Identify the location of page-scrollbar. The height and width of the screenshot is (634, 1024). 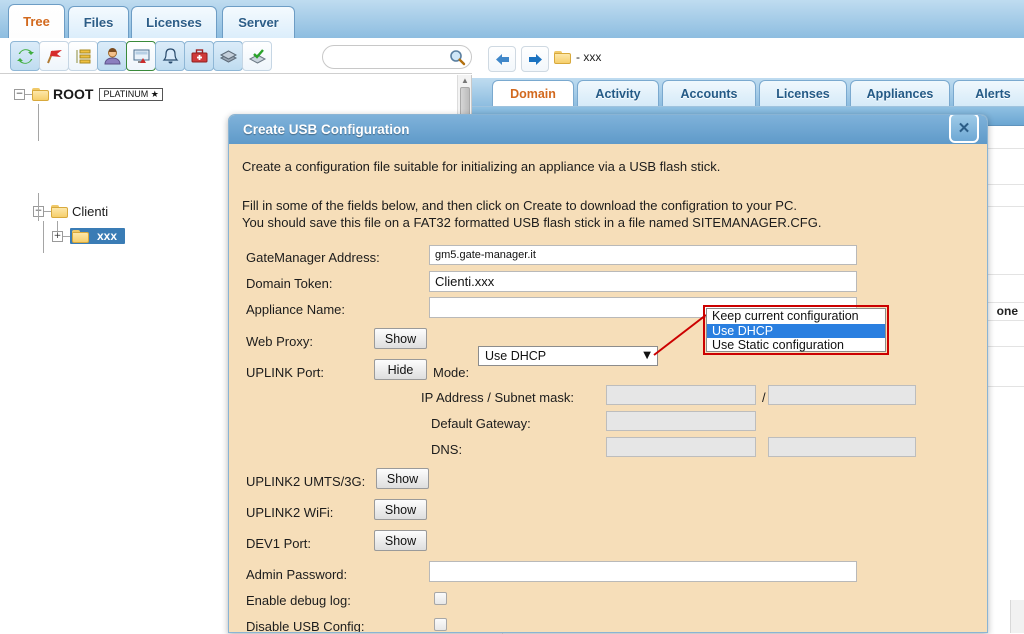
(1017, 616).